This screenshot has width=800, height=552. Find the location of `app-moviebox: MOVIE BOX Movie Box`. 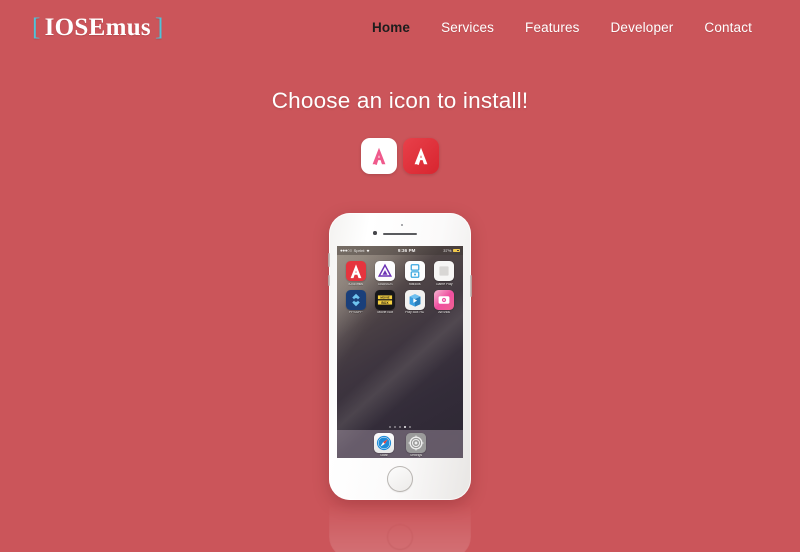

app-moviebox: MOVIE BOX Movie Box is located at coordinates (386, 302).